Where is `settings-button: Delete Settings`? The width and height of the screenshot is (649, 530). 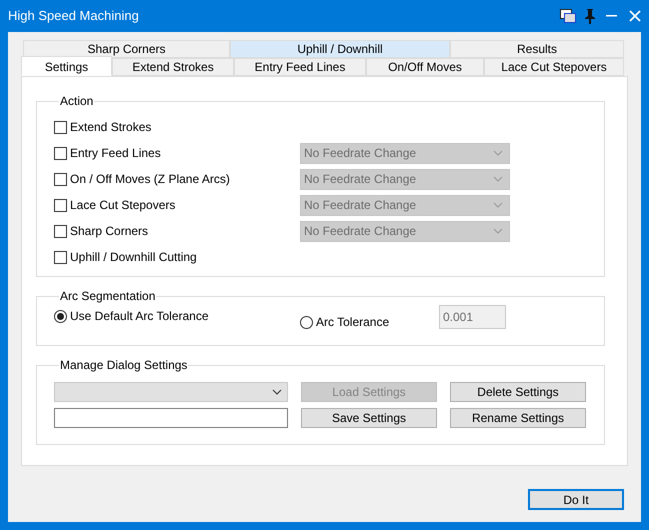
settings-button: Delete Settings is located at coordinates (518, 392).